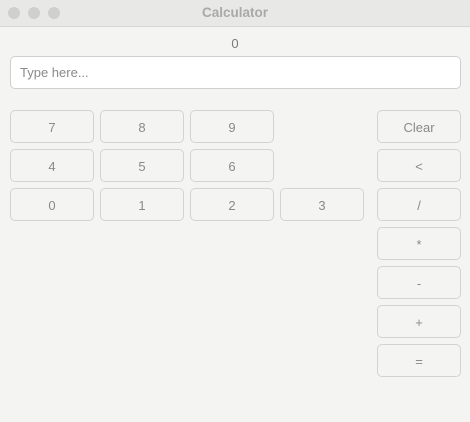  Describe the element at coordinates (142, 126) in the screenshot. I see `digit-8-button: 8` at that location.